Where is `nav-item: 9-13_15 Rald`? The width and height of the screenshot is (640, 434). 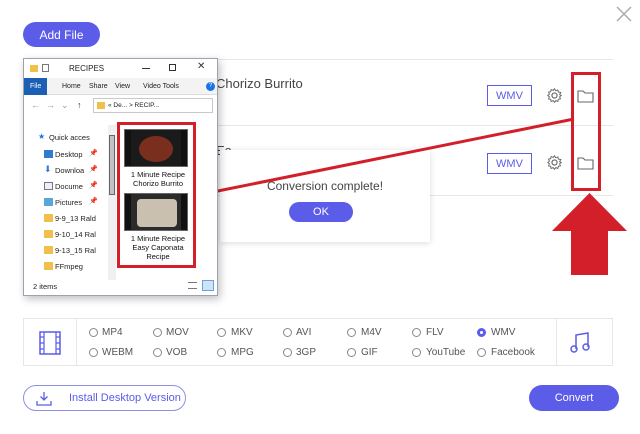 nav-item: 9-13_15 Rald is located at coordinates (70, 250).